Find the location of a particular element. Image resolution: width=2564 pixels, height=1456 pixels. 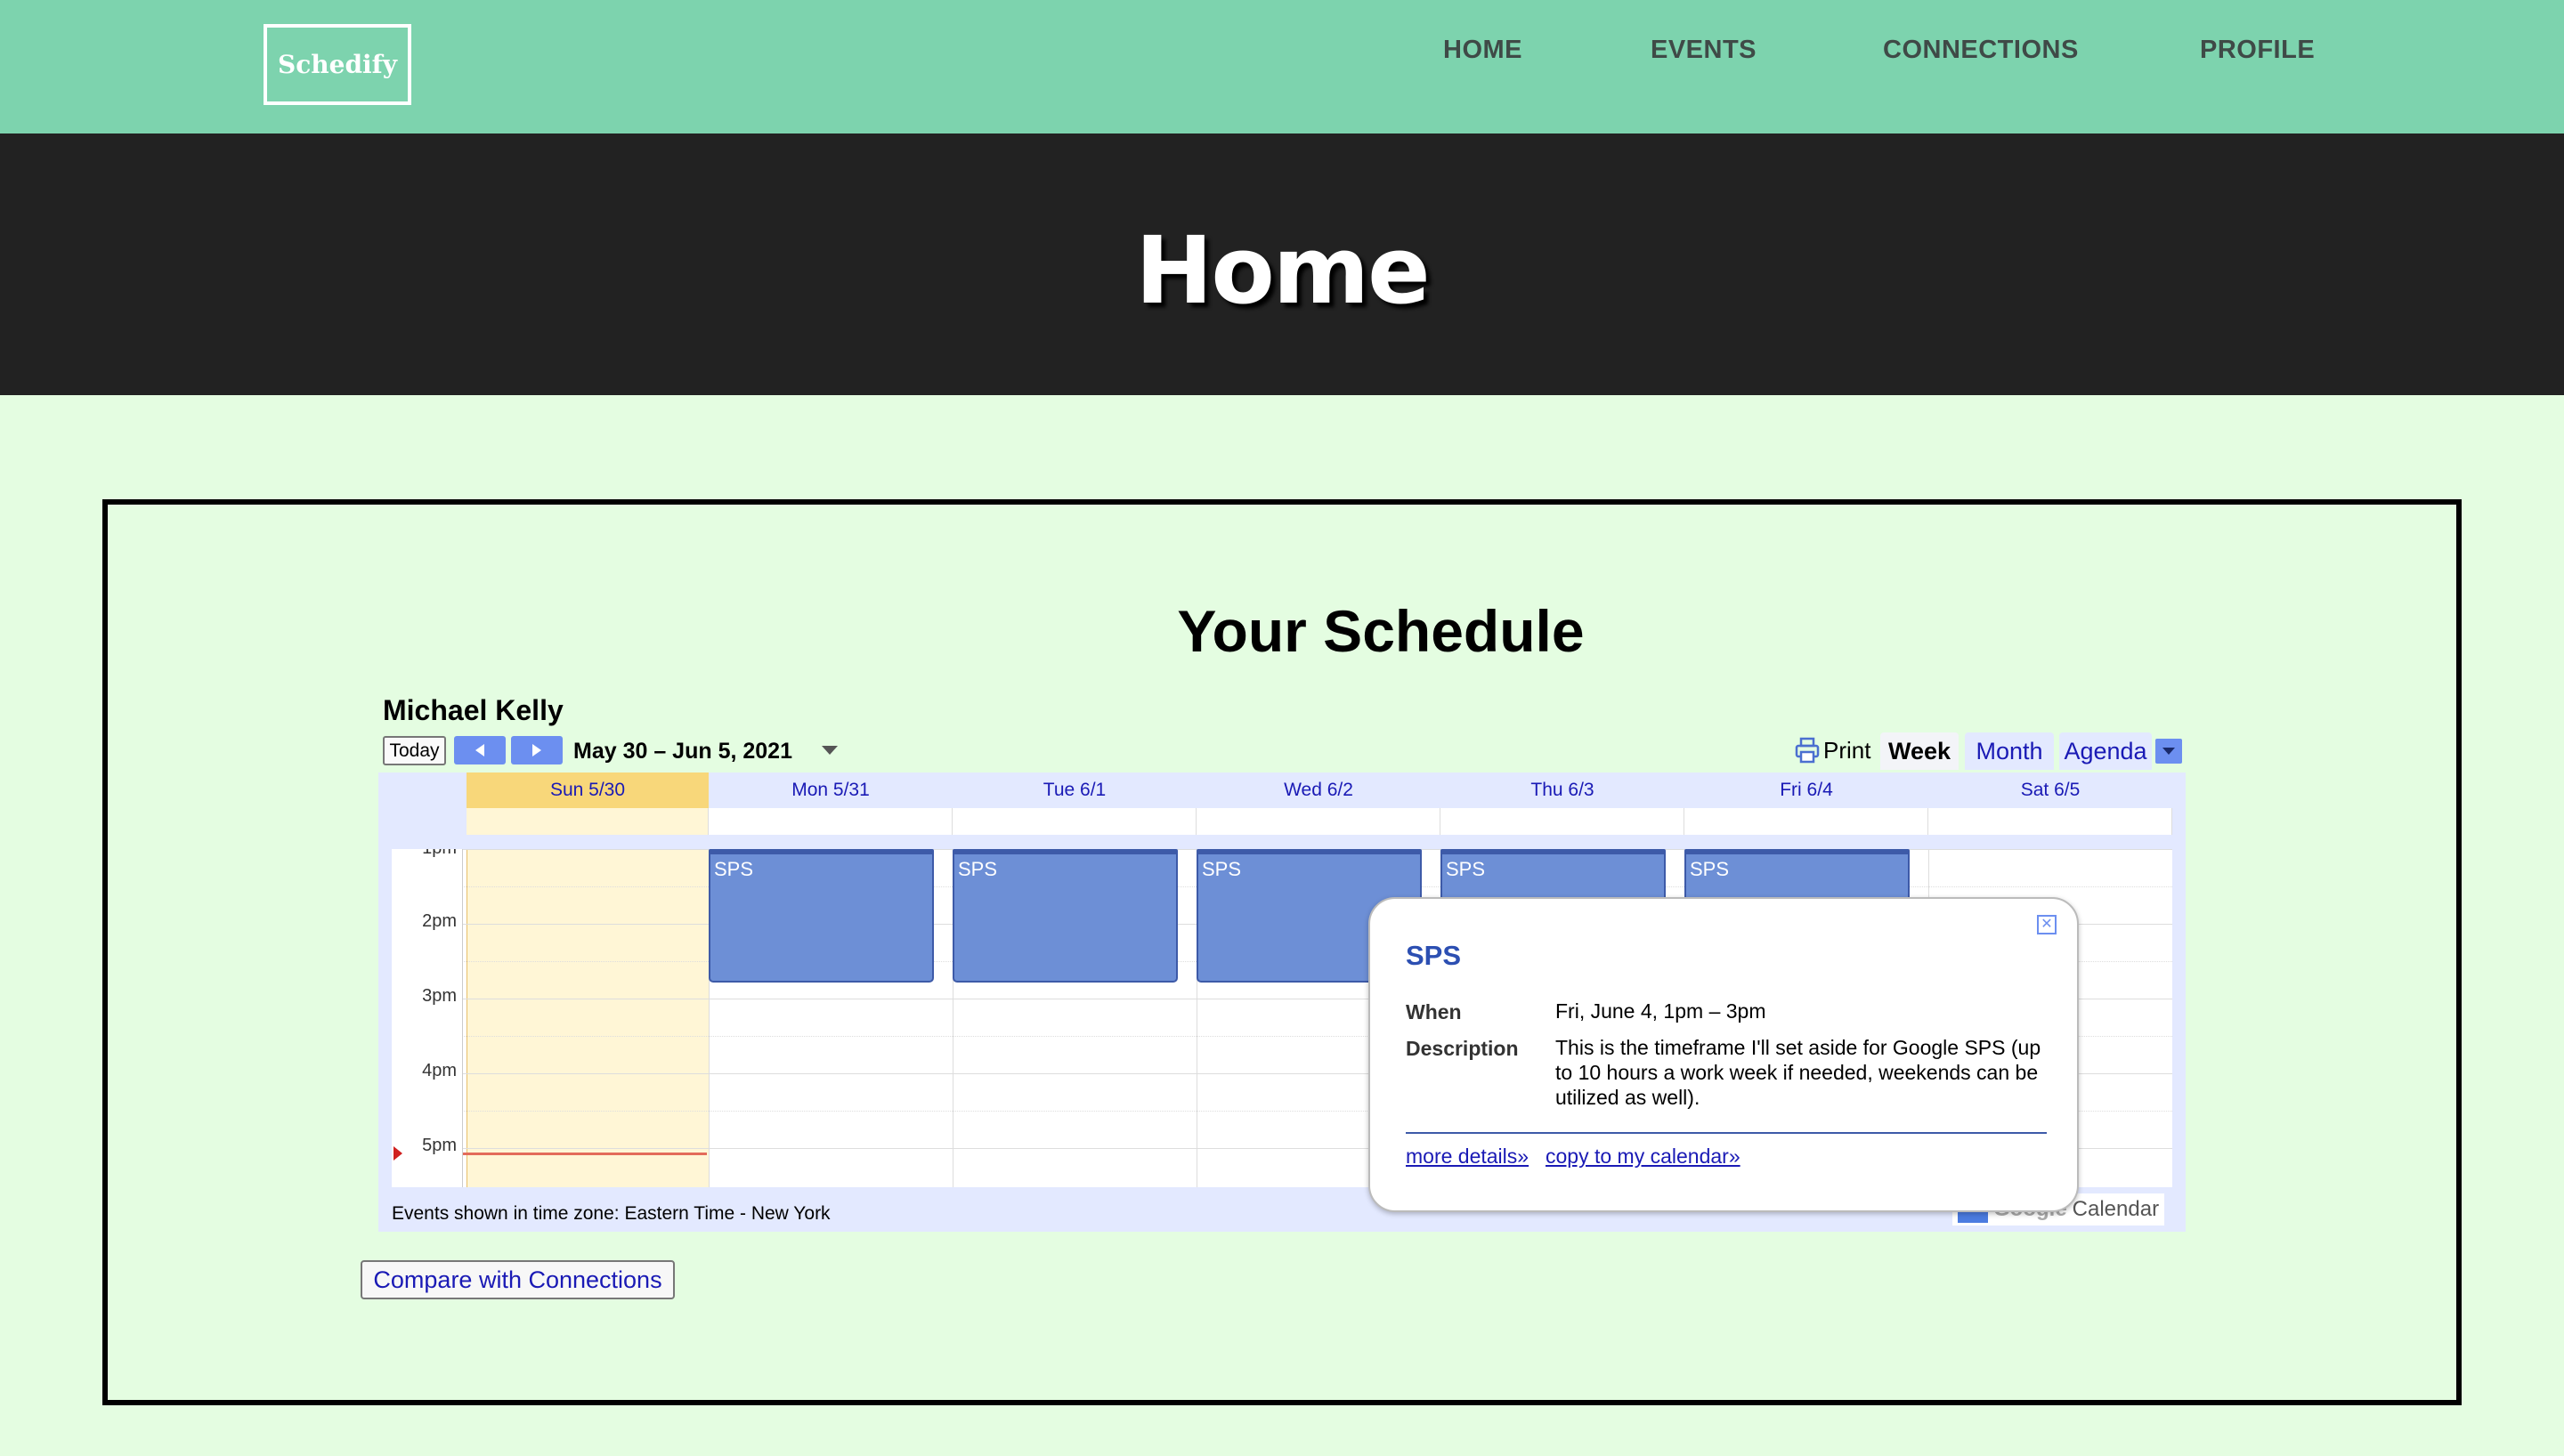

schedule-title: Your Schedule is located at coordinates (1381, 631).